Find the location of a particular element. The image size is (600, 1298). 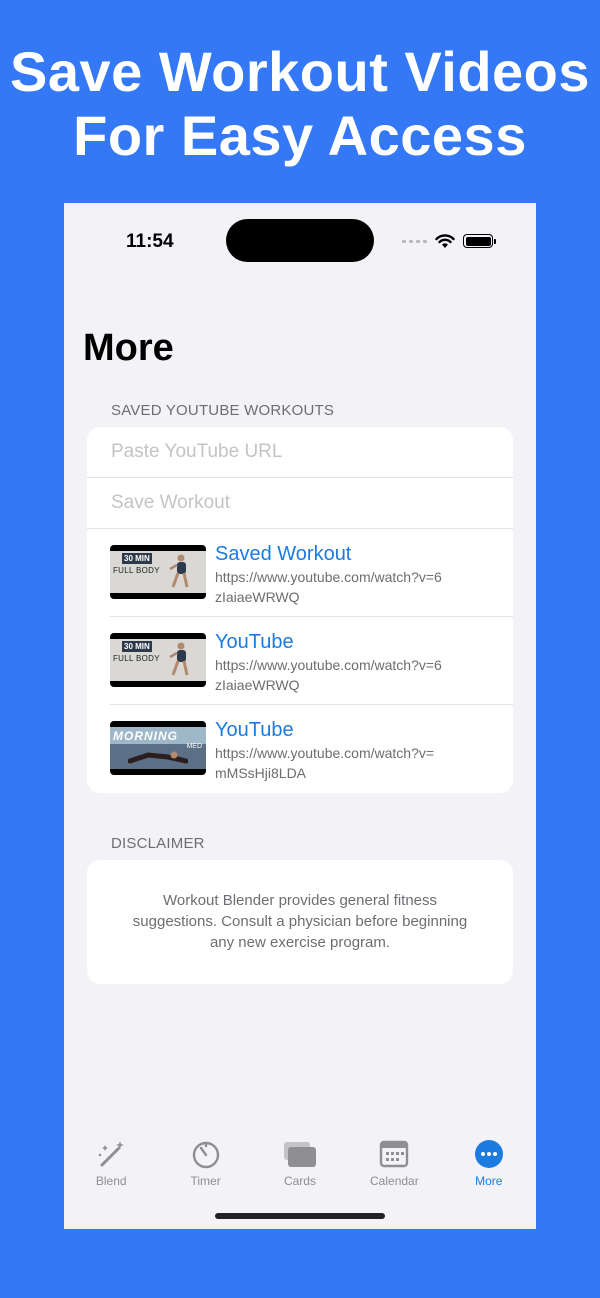

tab-timer: Timer is located at coordinates (205, 1168).